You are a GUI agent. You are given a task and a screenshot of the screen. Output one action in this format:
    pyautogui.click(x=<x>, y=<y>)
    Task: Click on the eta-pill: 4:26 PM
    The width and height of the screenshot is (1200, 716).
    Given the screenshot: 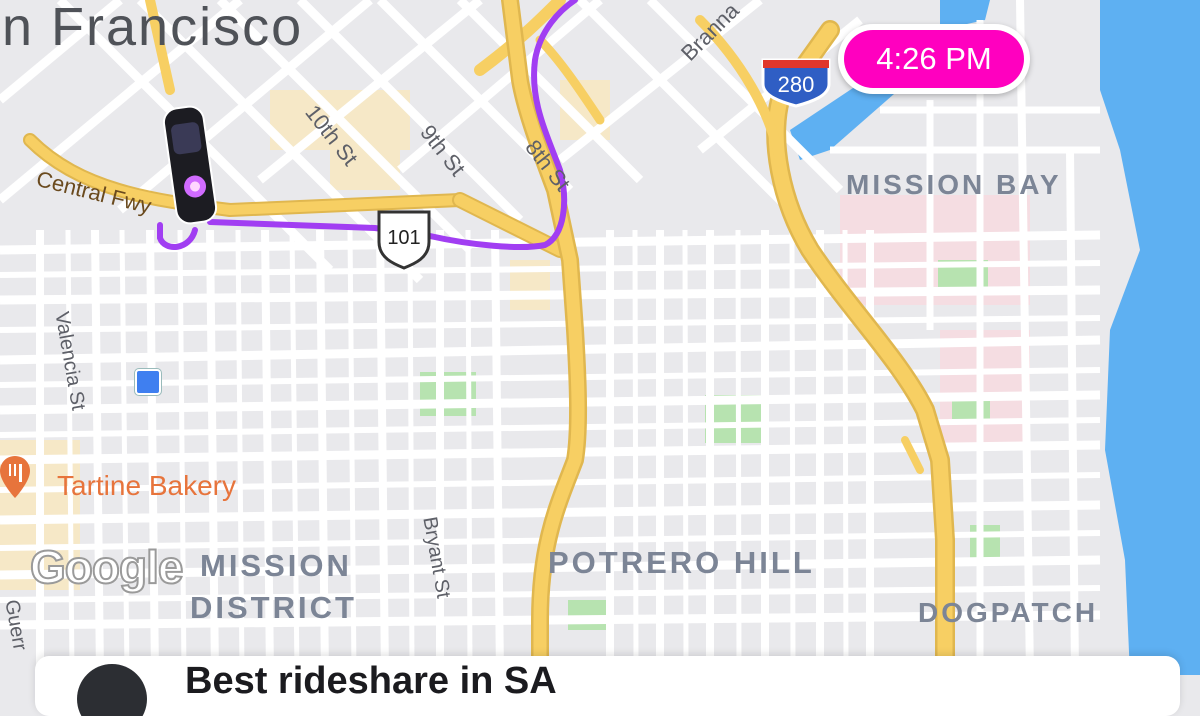 What is the action you would take?
    pyautogui.click(x=934, y=59)
    